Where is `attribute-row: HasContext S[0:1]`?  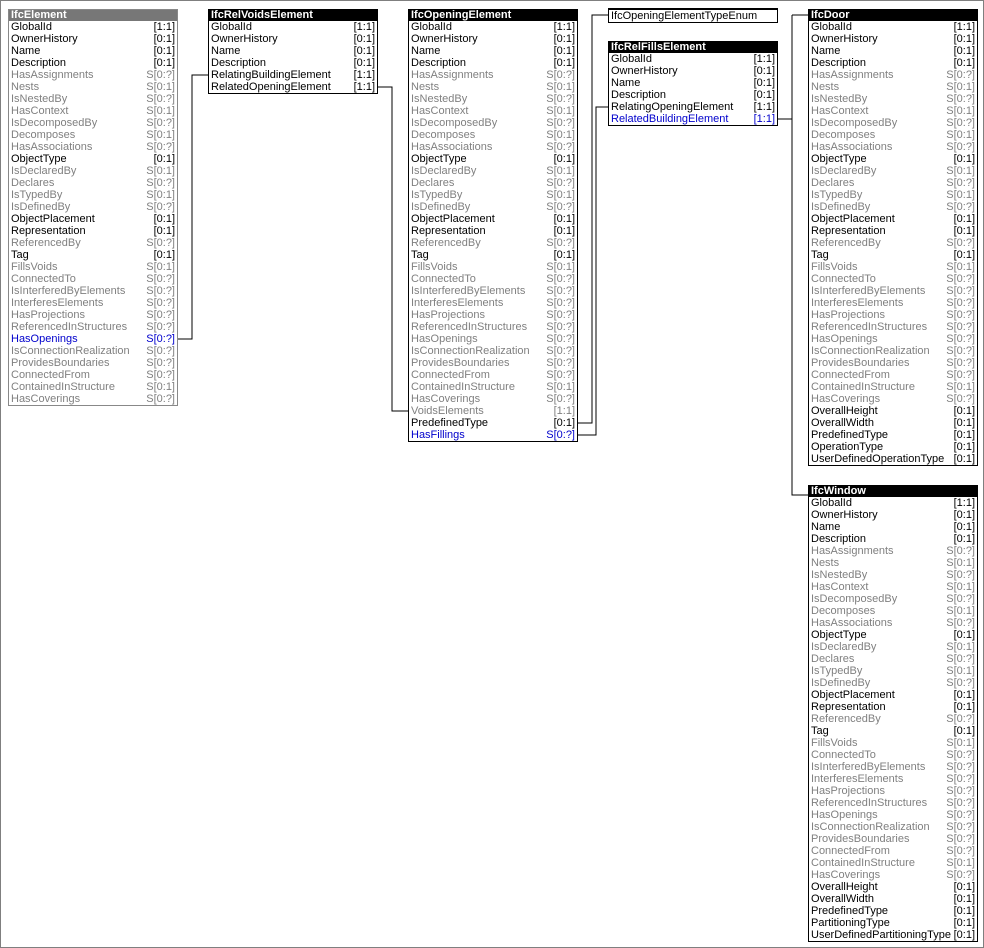
attribute-row: HasContext S[0:1] is located at coordinates (493, 111).